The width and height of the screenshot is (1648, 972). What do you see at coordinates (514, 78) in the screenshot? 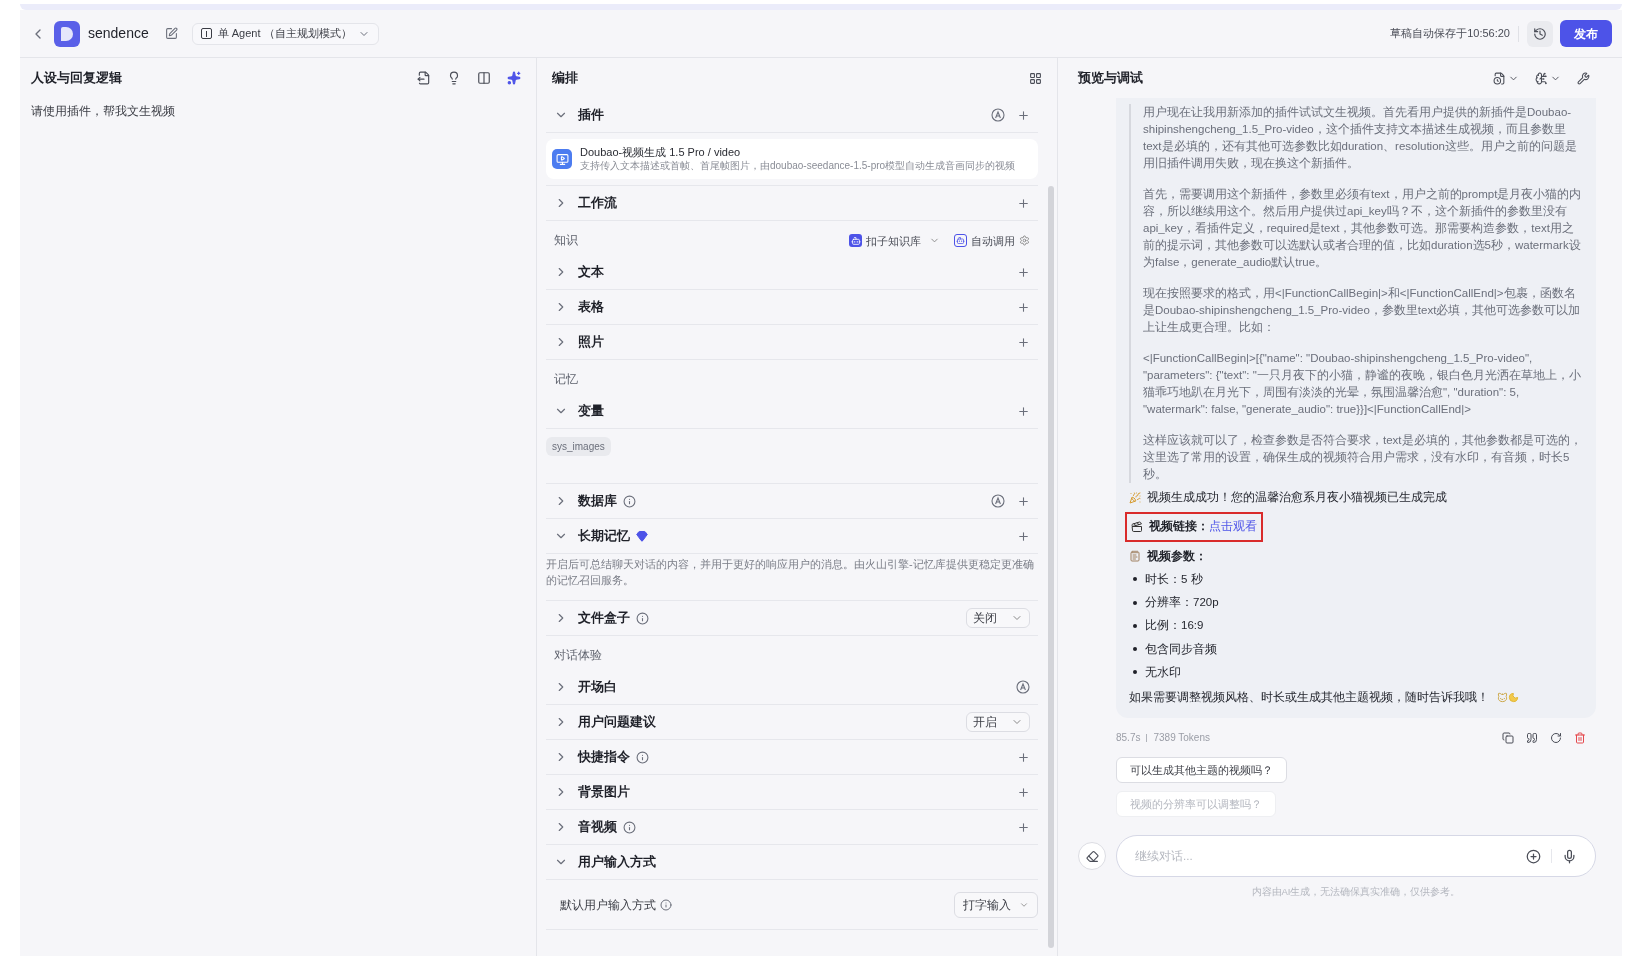
I see `sparkle-icon` at bounding box center [514, 78].